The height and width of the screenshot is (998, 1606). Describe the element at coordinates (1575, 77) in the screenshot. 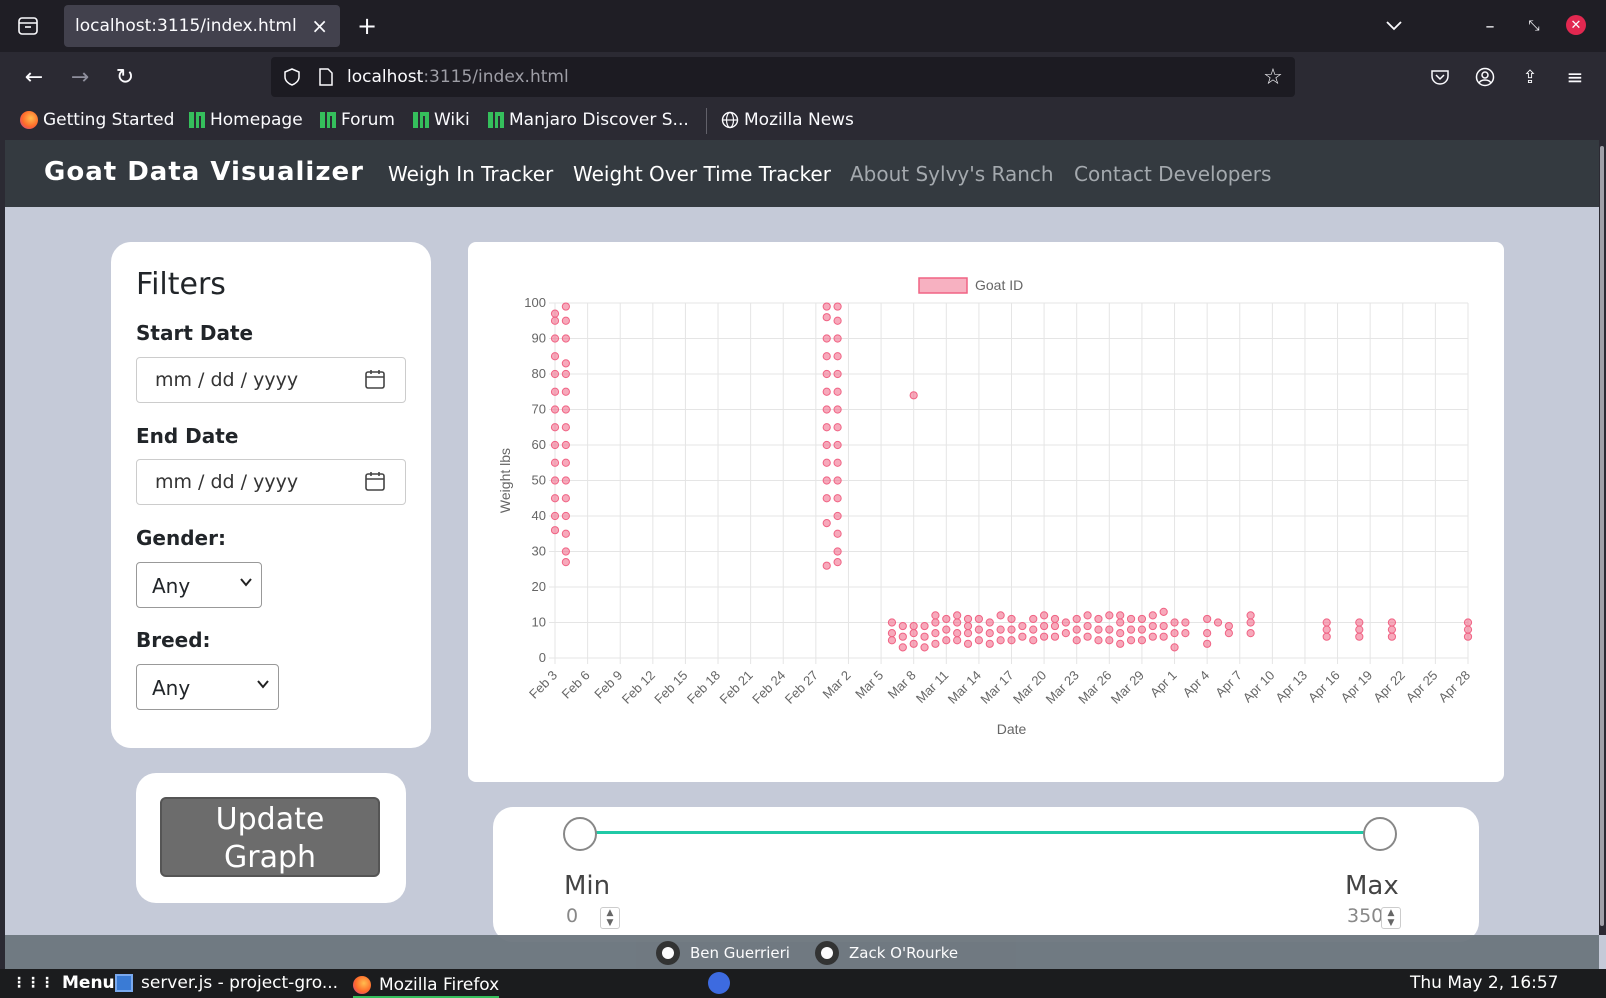

I see `hamburger-menu-icon: ≡` at that location.